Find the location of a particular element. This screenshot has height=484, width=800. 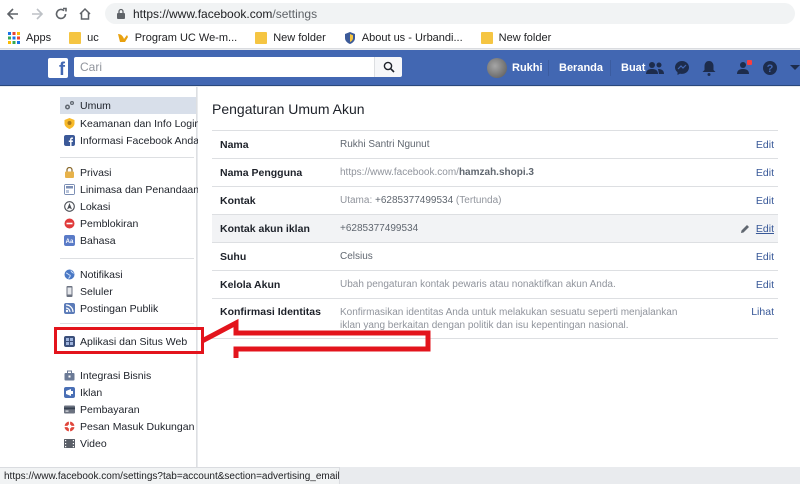

bookmark-new-folder-2: New folder is located at coordinates (515, 37).